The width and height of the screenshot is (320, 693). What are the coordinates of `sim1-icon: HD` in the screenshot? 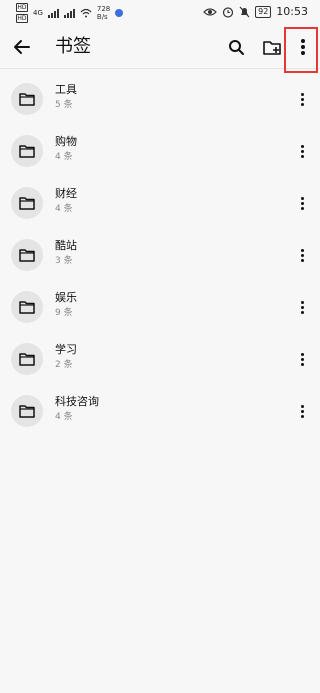 It's located at (22, 7).